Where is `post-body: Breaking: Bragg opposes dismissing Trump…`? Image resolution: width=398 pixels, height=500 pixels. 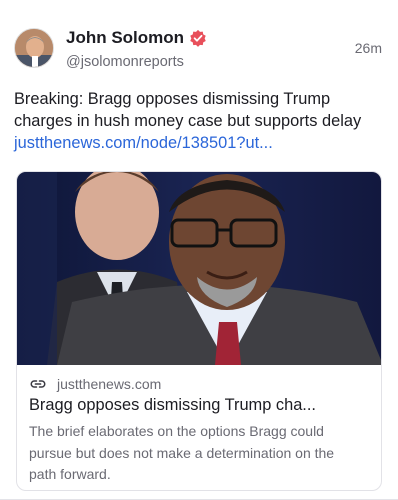
post-body: Breaking: Bragg opposes dismissing Trump… is located at coordinates (197, 121).